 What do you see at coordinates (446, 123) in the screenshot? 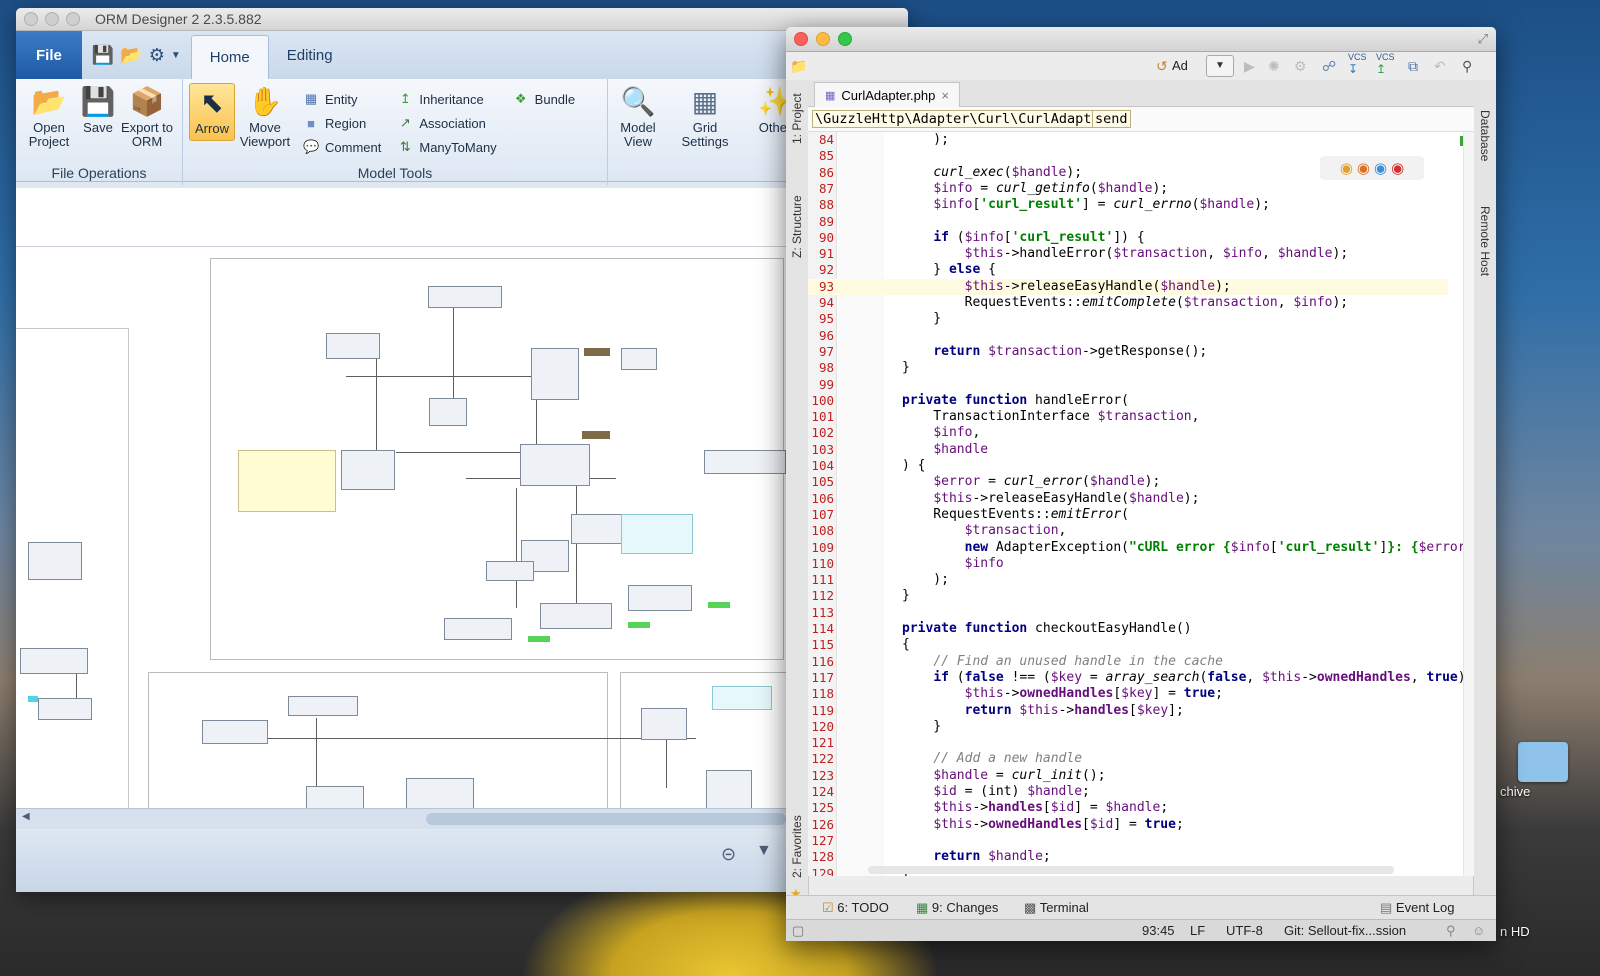
I see `association-button: ↗ Association` at bounding box center [446, 123].